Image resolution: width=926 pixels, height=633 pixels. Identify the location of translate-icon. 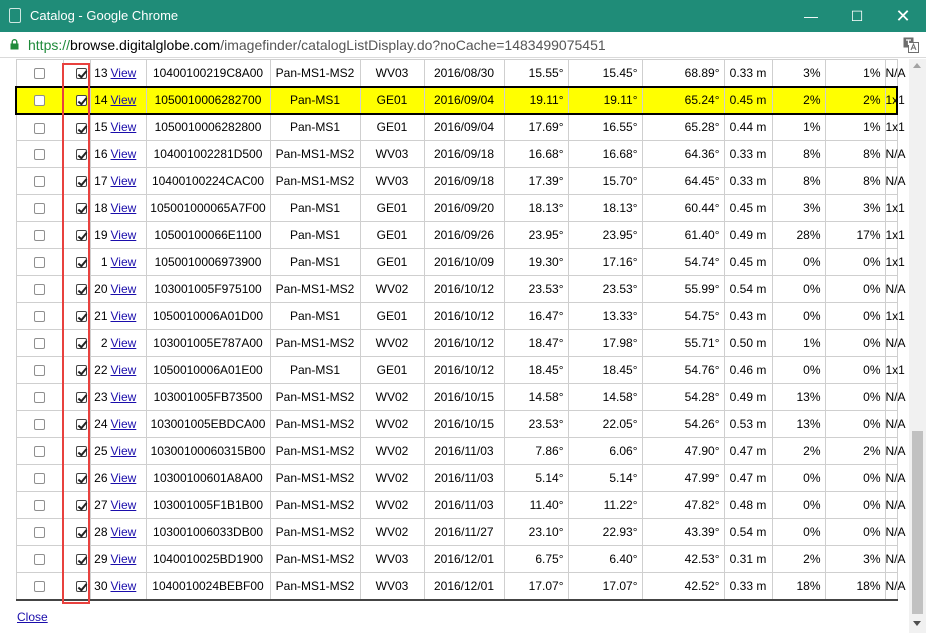
(911, 45).